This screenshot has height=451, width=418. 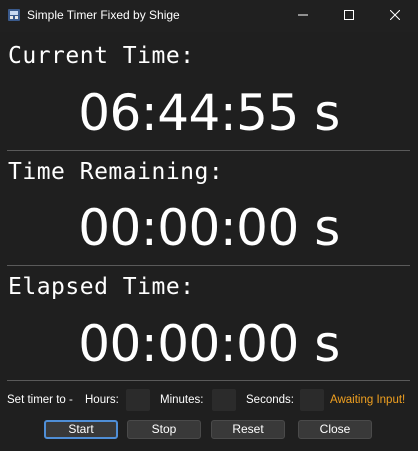 I want to click on elapsed-time-label: Elapsed Time:, so click(x=101, y=287).